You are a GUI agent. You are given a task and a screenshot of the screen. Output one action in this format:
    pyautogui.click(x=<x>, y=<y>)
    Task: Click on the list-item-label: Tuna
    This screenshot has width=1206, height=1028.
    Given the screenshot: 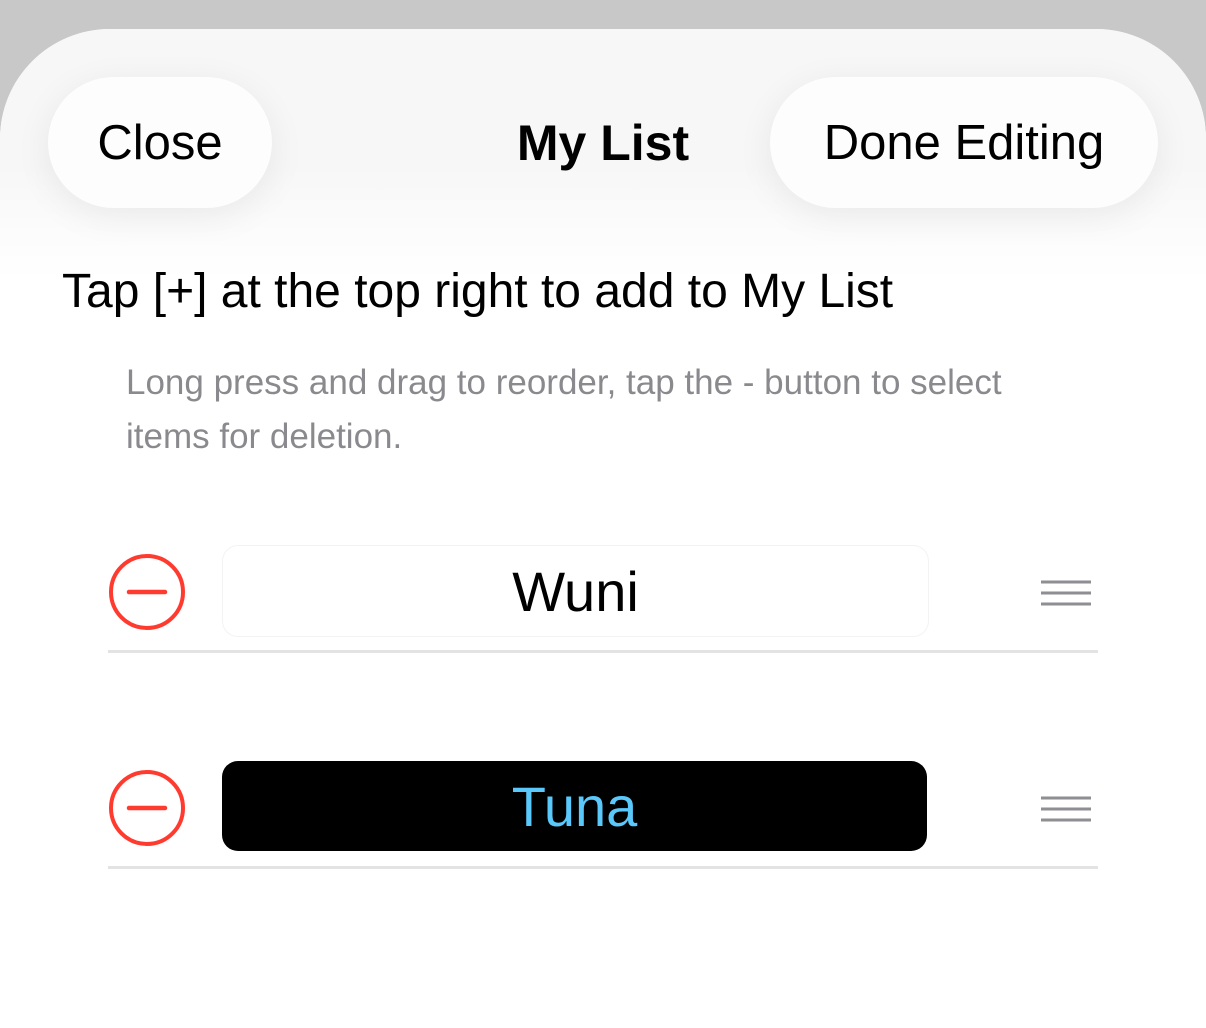 What is the action you would take?
    pyautogui.click(x=574, y=806)
    